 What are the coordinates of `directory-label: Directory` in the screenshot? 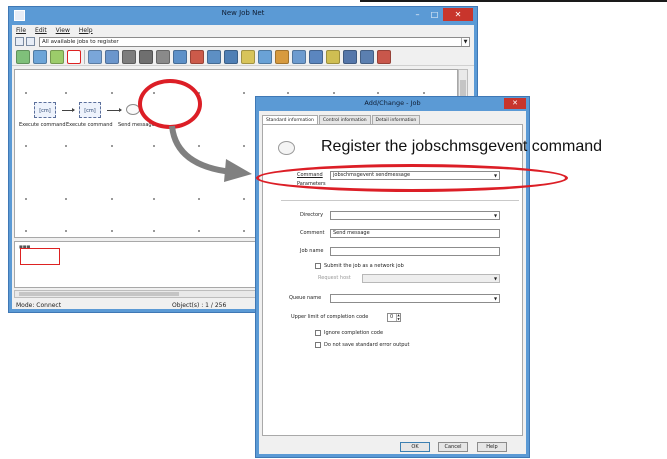 It's located at (312, 215).